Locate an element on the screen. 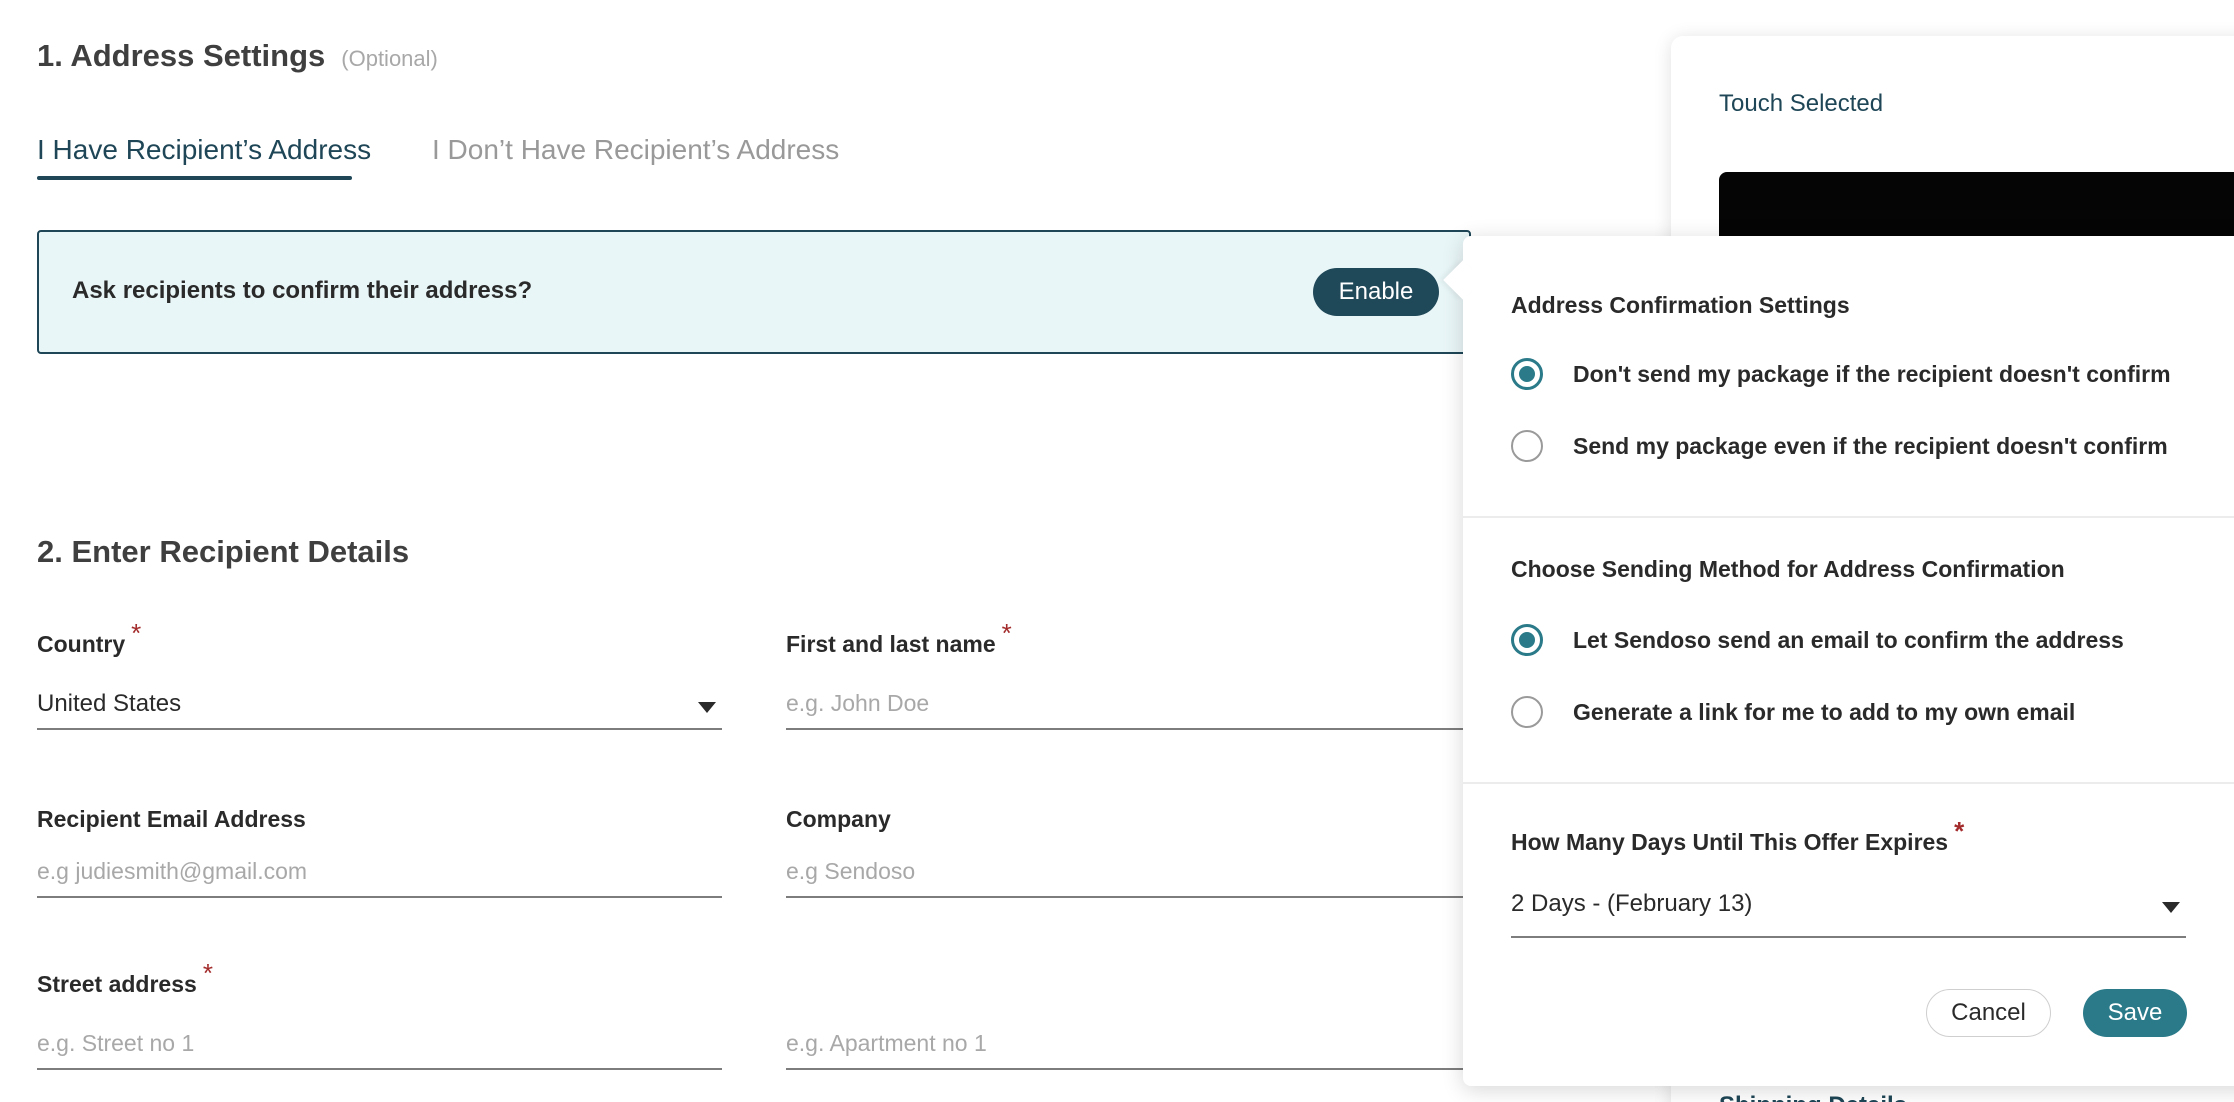  confirm-question: Ask recipients to confirm their address? is located at coordinates (302, 290).